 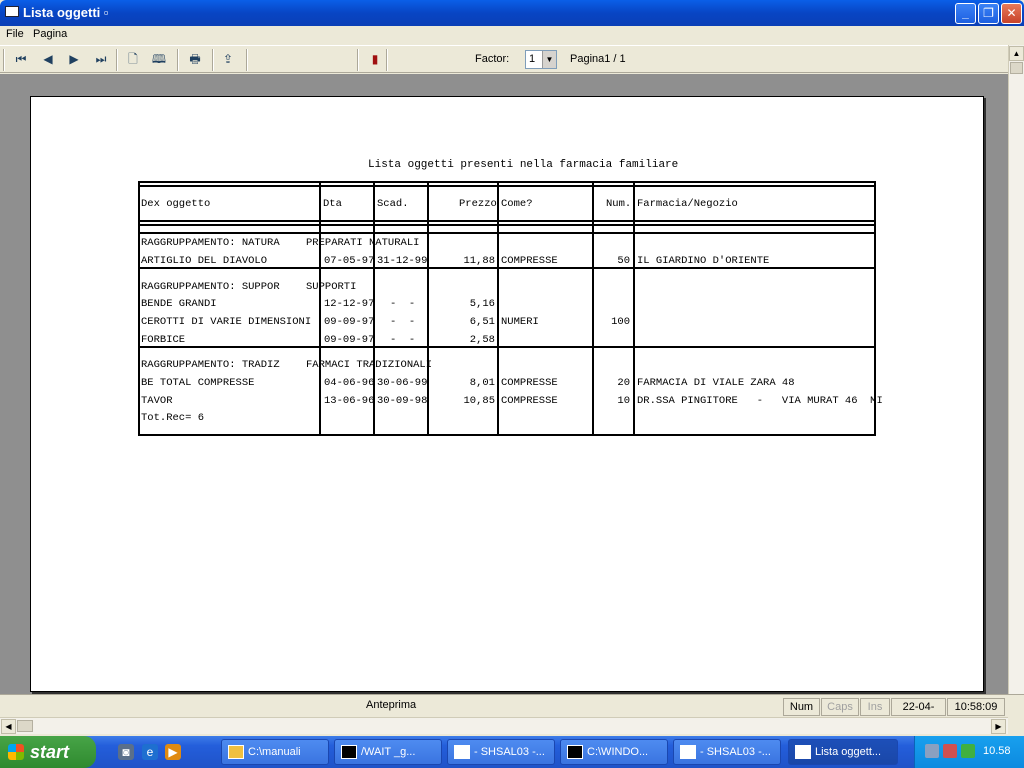 What do you see at coordinates (482, 383) in the screenshot?
I see `row-prezzo: 8,01` at bounding box center [482, 383].